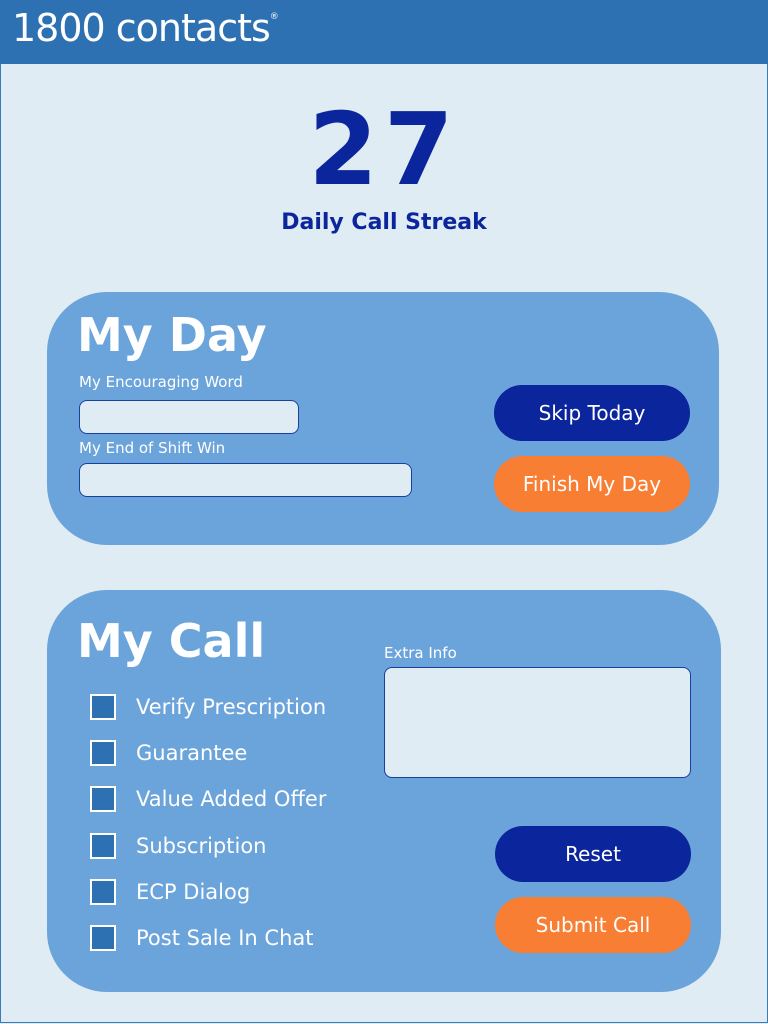  What do you see at coordinates (420, 653) in the screenshot?
I see `extra-info-label: Extra Info` at bounding box center [420, 653].